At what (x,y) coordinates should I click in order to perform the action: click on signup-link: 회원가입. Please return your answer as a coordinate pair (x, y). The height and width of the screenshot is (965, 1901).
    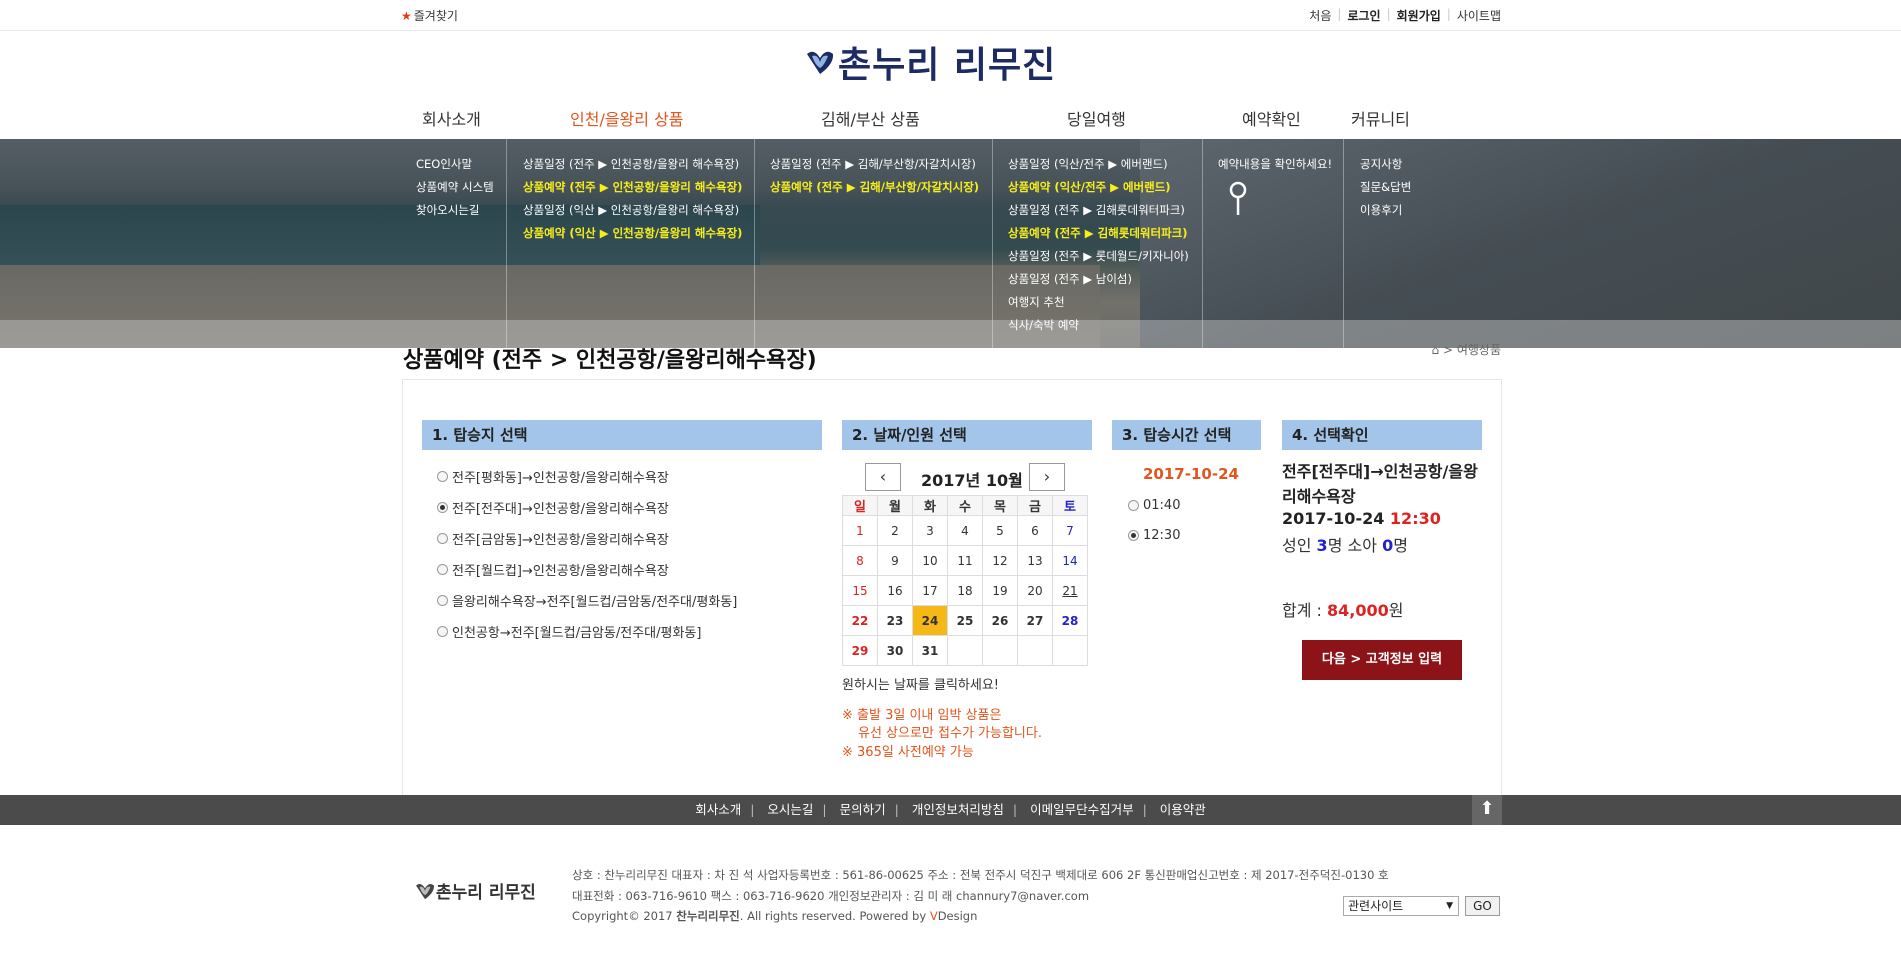
    Looking at the image, I should click on (1419, 15).